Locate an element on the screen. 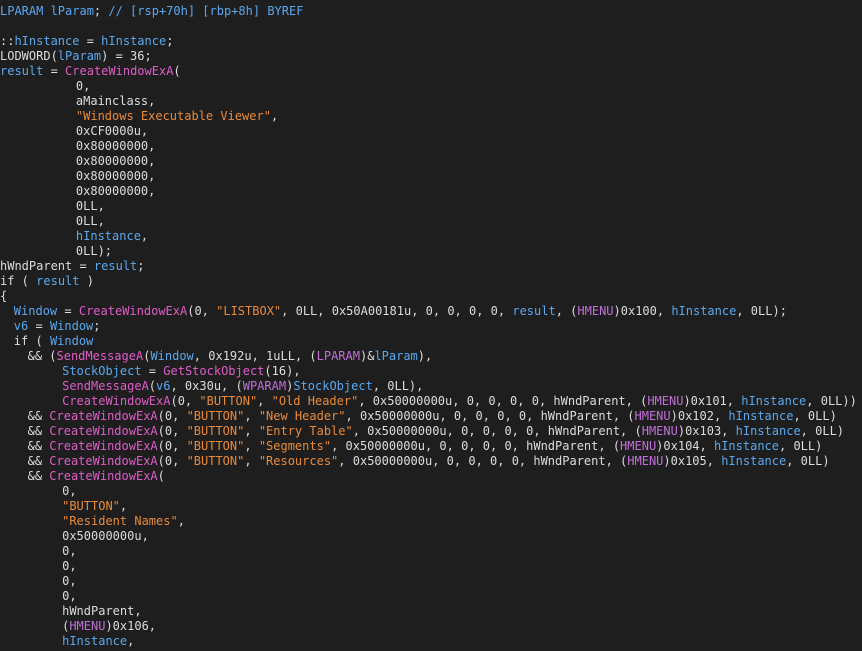 This screenshot has width=862, height=651. code-line: hWndParent, is located at coordinates (101, 611).